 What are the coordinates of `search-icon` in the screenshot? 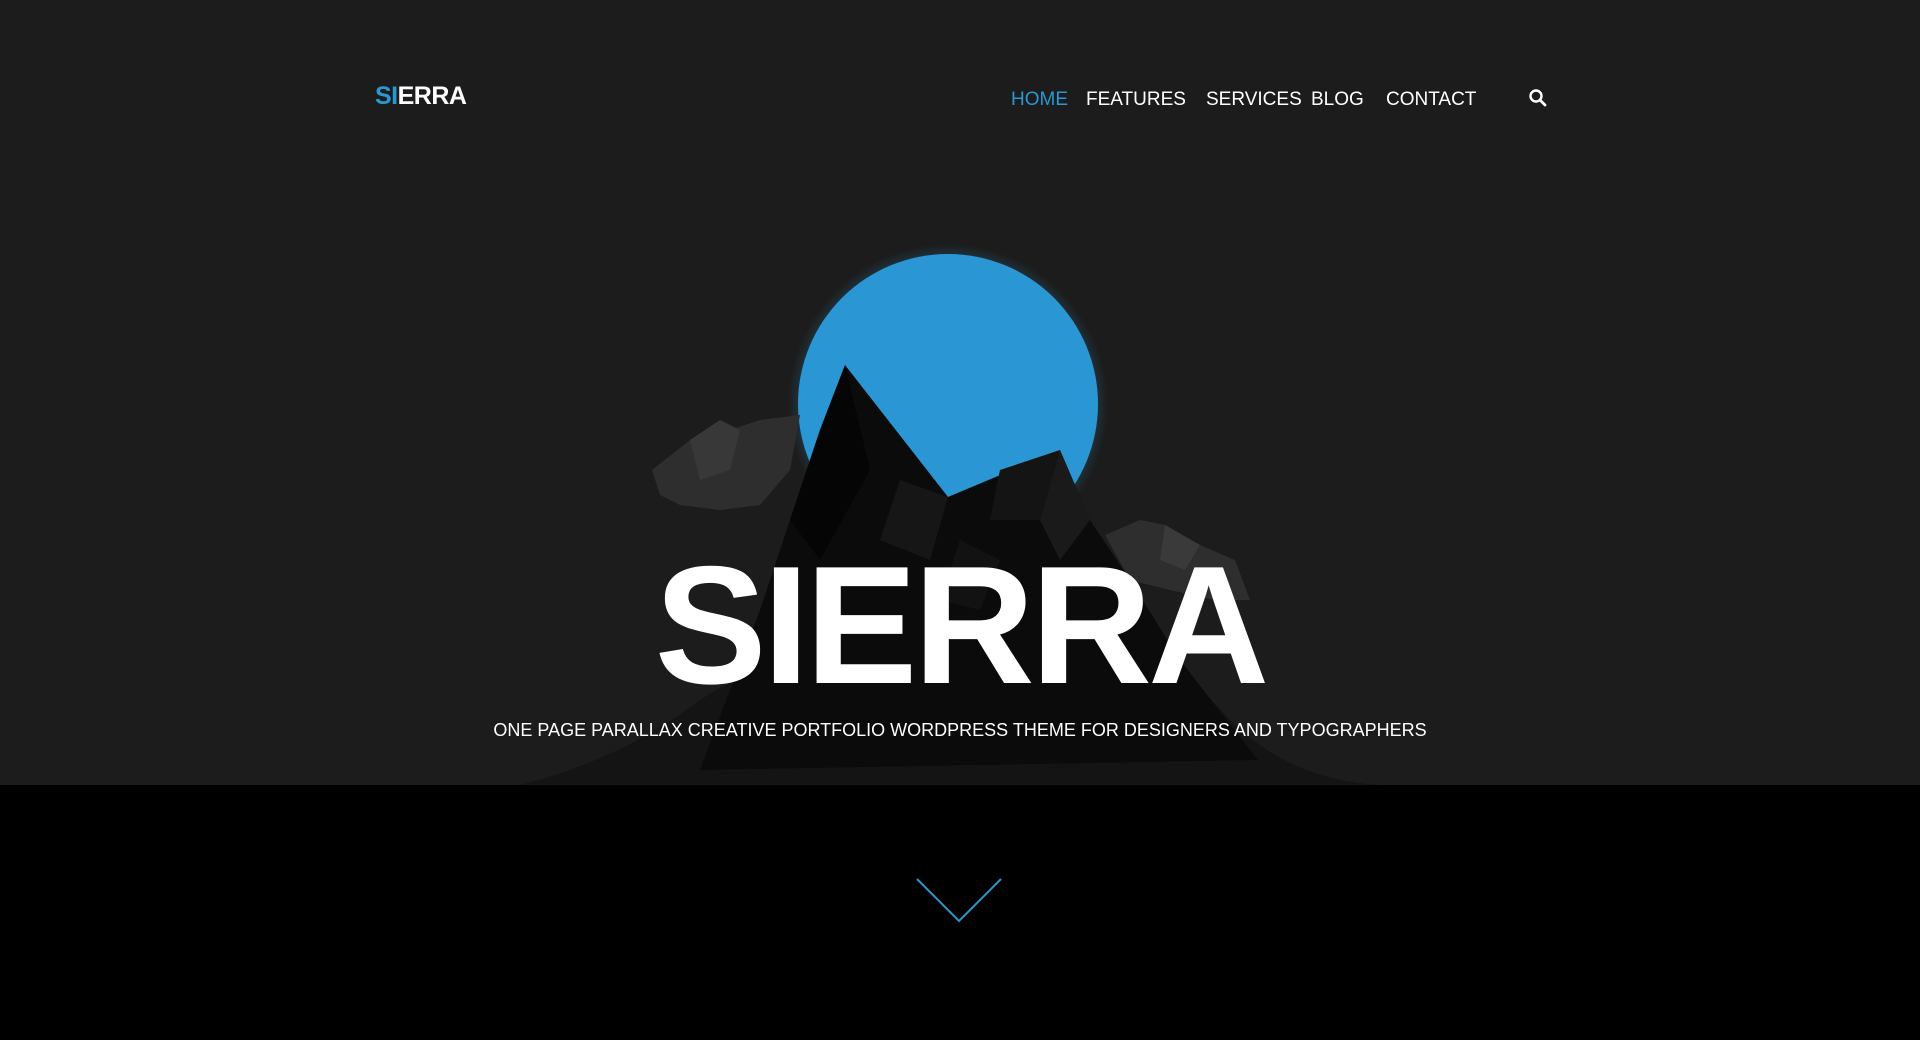 It's located at (1538, 98).